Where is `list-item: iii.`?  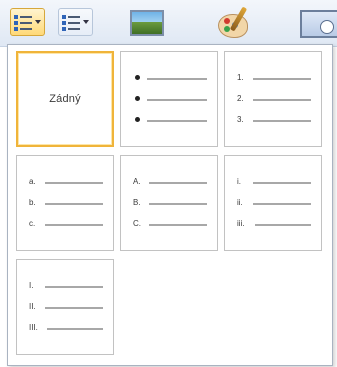
list-item: iii. is located at coordinates (274, 224).